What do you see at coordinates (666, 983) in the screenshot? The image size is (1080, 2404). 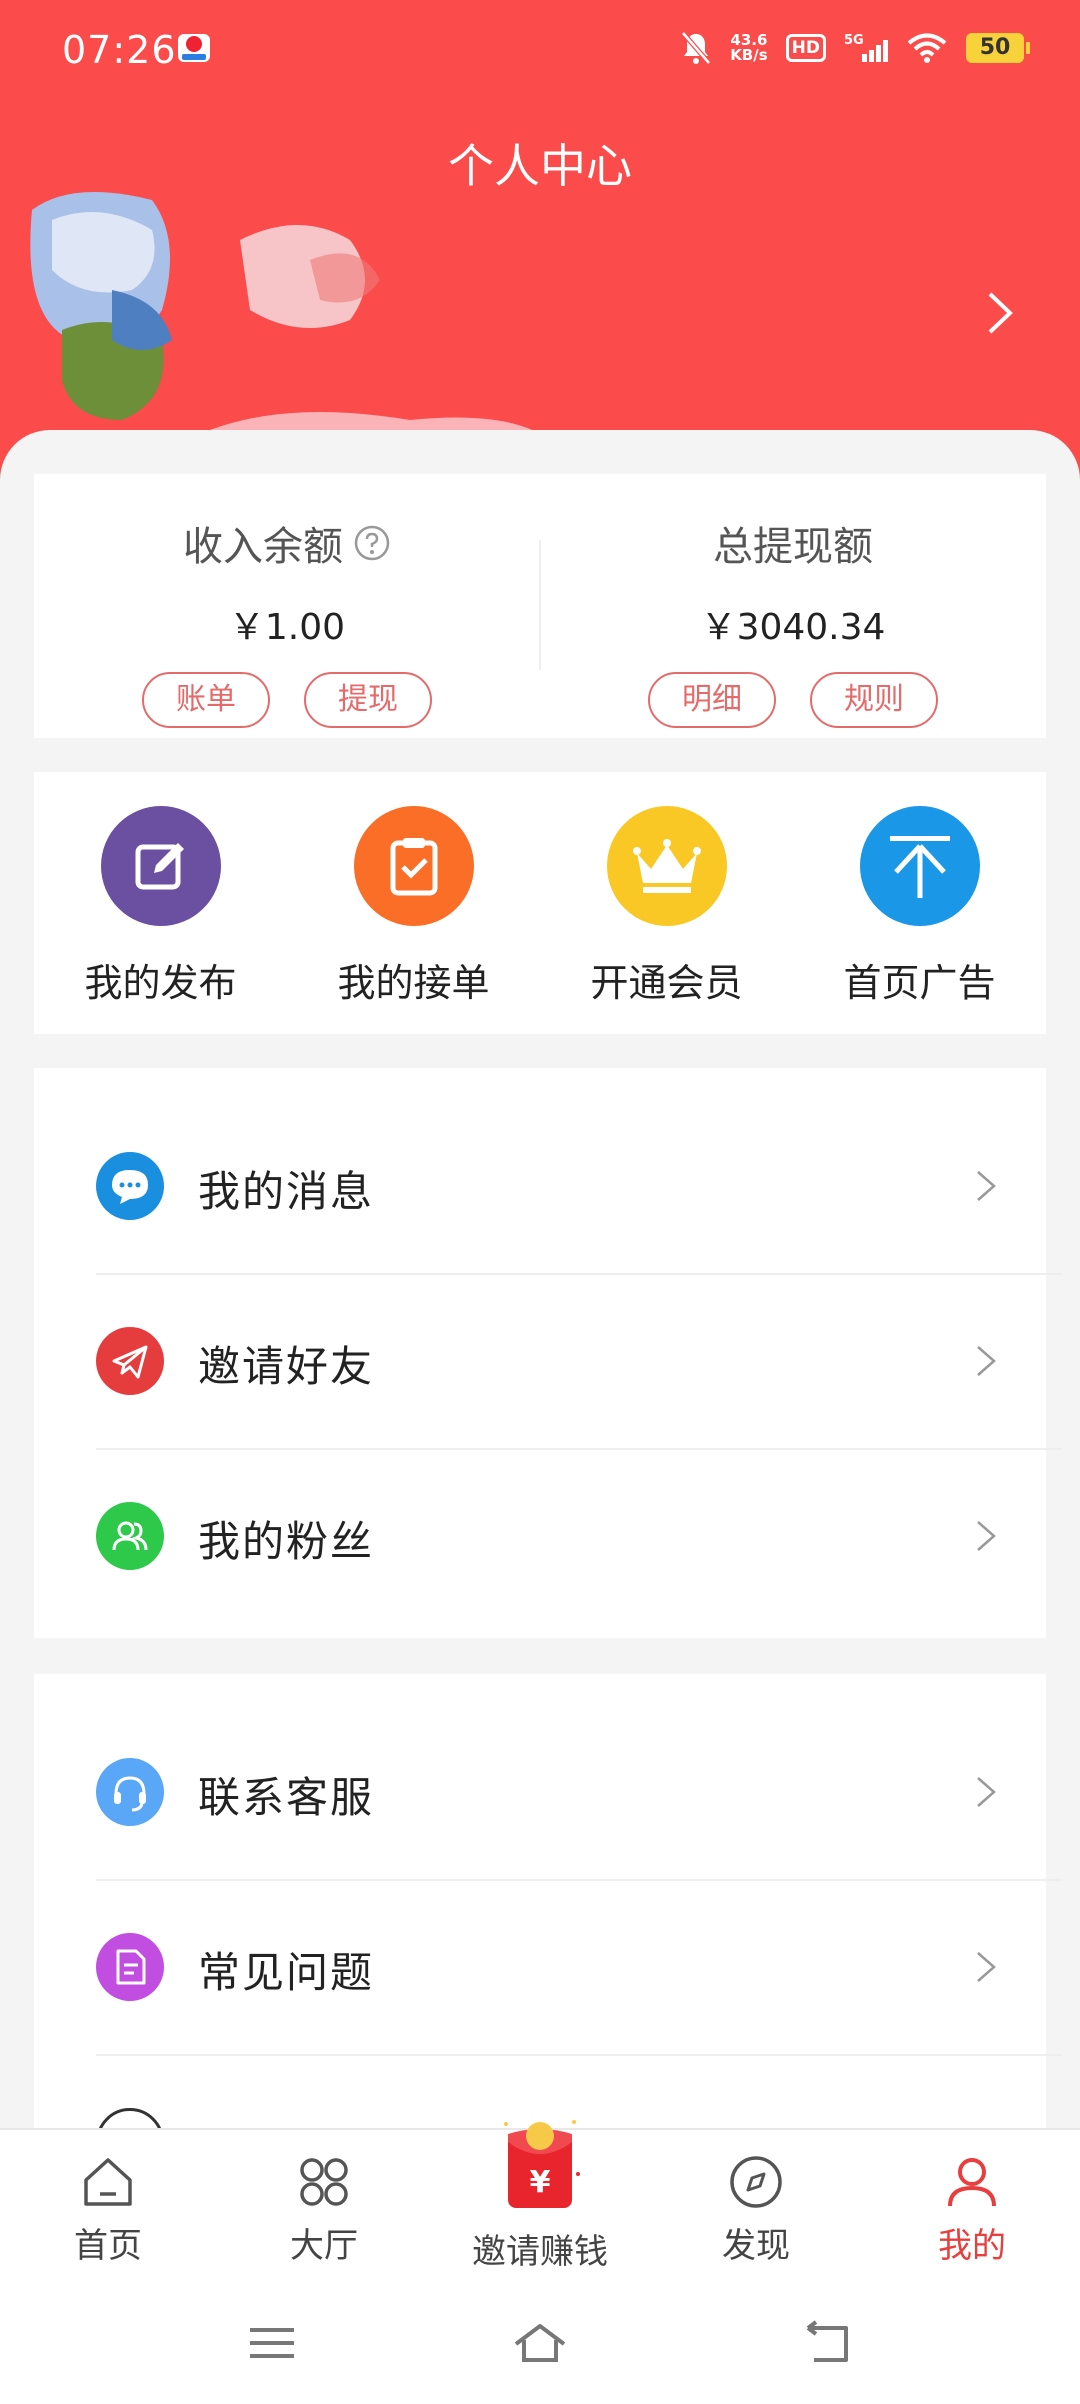 I see `shortcut-label: 开通会员` at bounding box center [666, 983].